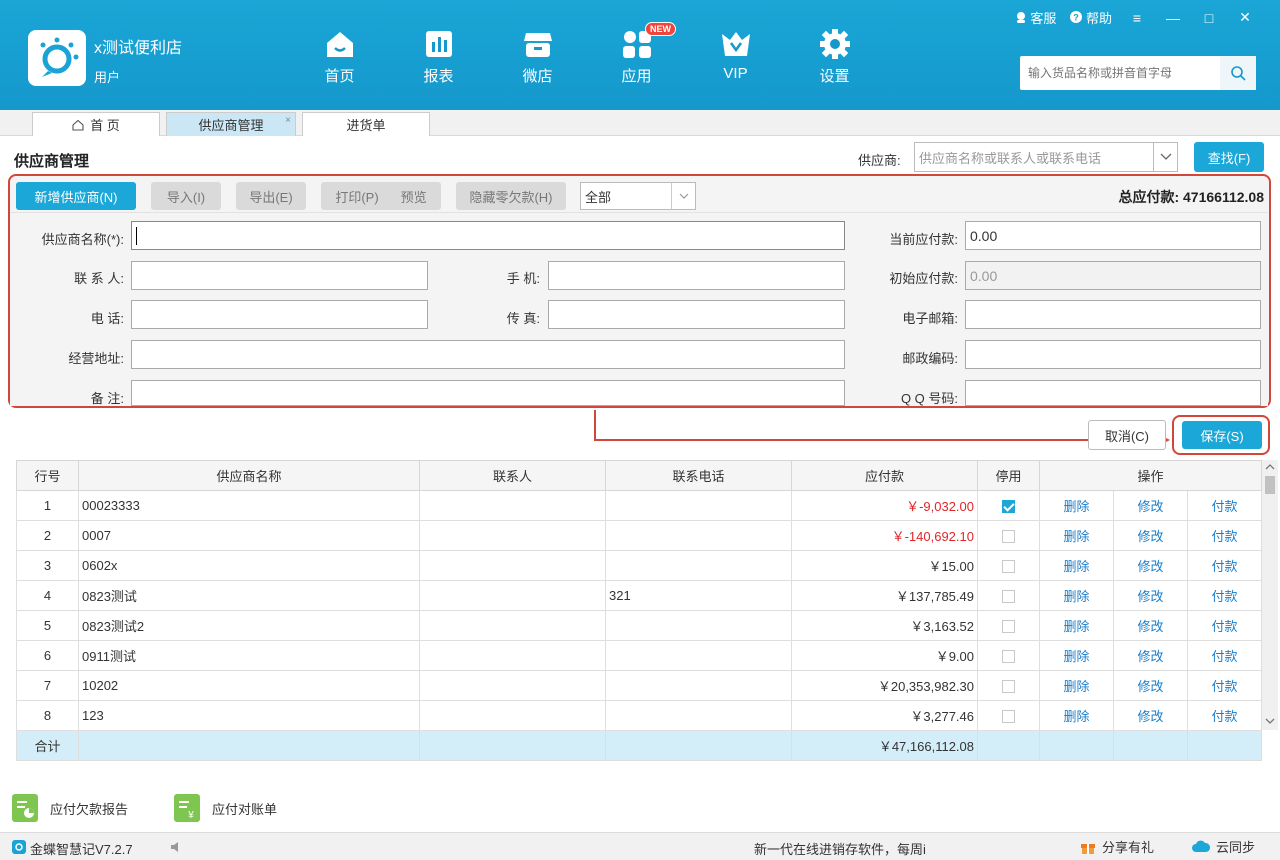  I want to click on row-name: 10202, so click(249, 685).